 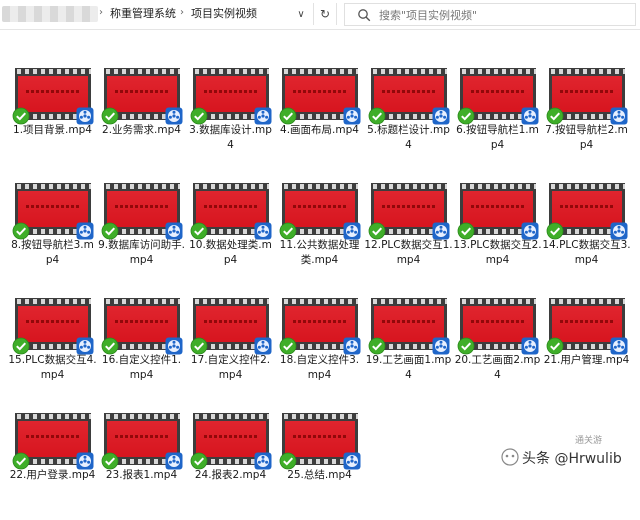 I want to click on file-item: 11.公共数据处理类.mp4, so click(x=319, y=232).